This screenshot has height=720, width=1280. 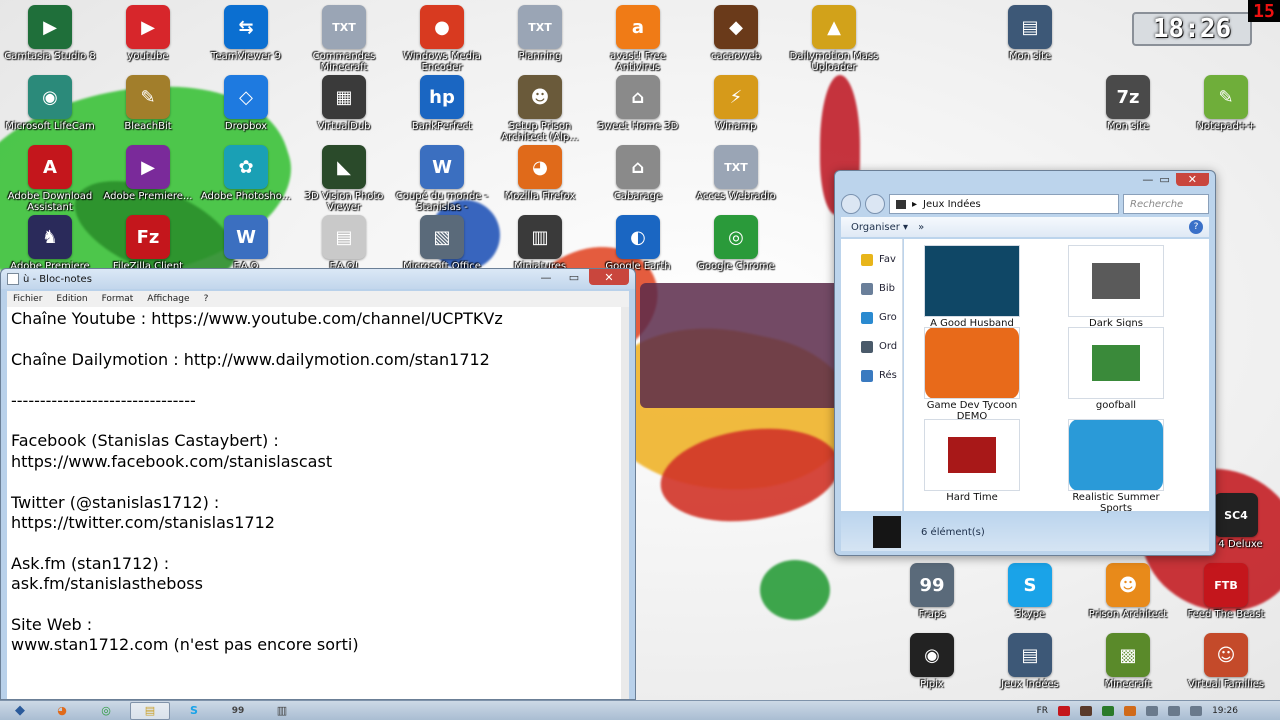 What do you see at coordinates (246, 243) in the screenshot?
I see `desktop-icon: W F.A.Q` at bounding box center [246, 243].